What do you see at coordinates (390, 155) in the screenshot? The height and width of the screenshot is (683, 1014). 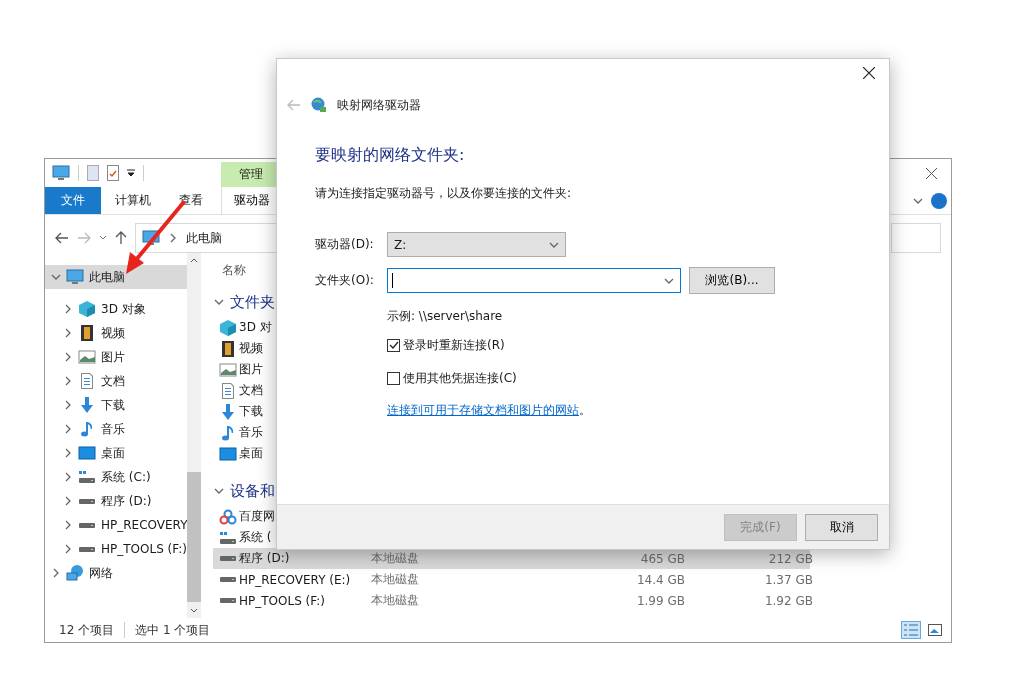 I see `dialog-heading: 要映射的网络文件夹:` at bounding box center [390, 155].